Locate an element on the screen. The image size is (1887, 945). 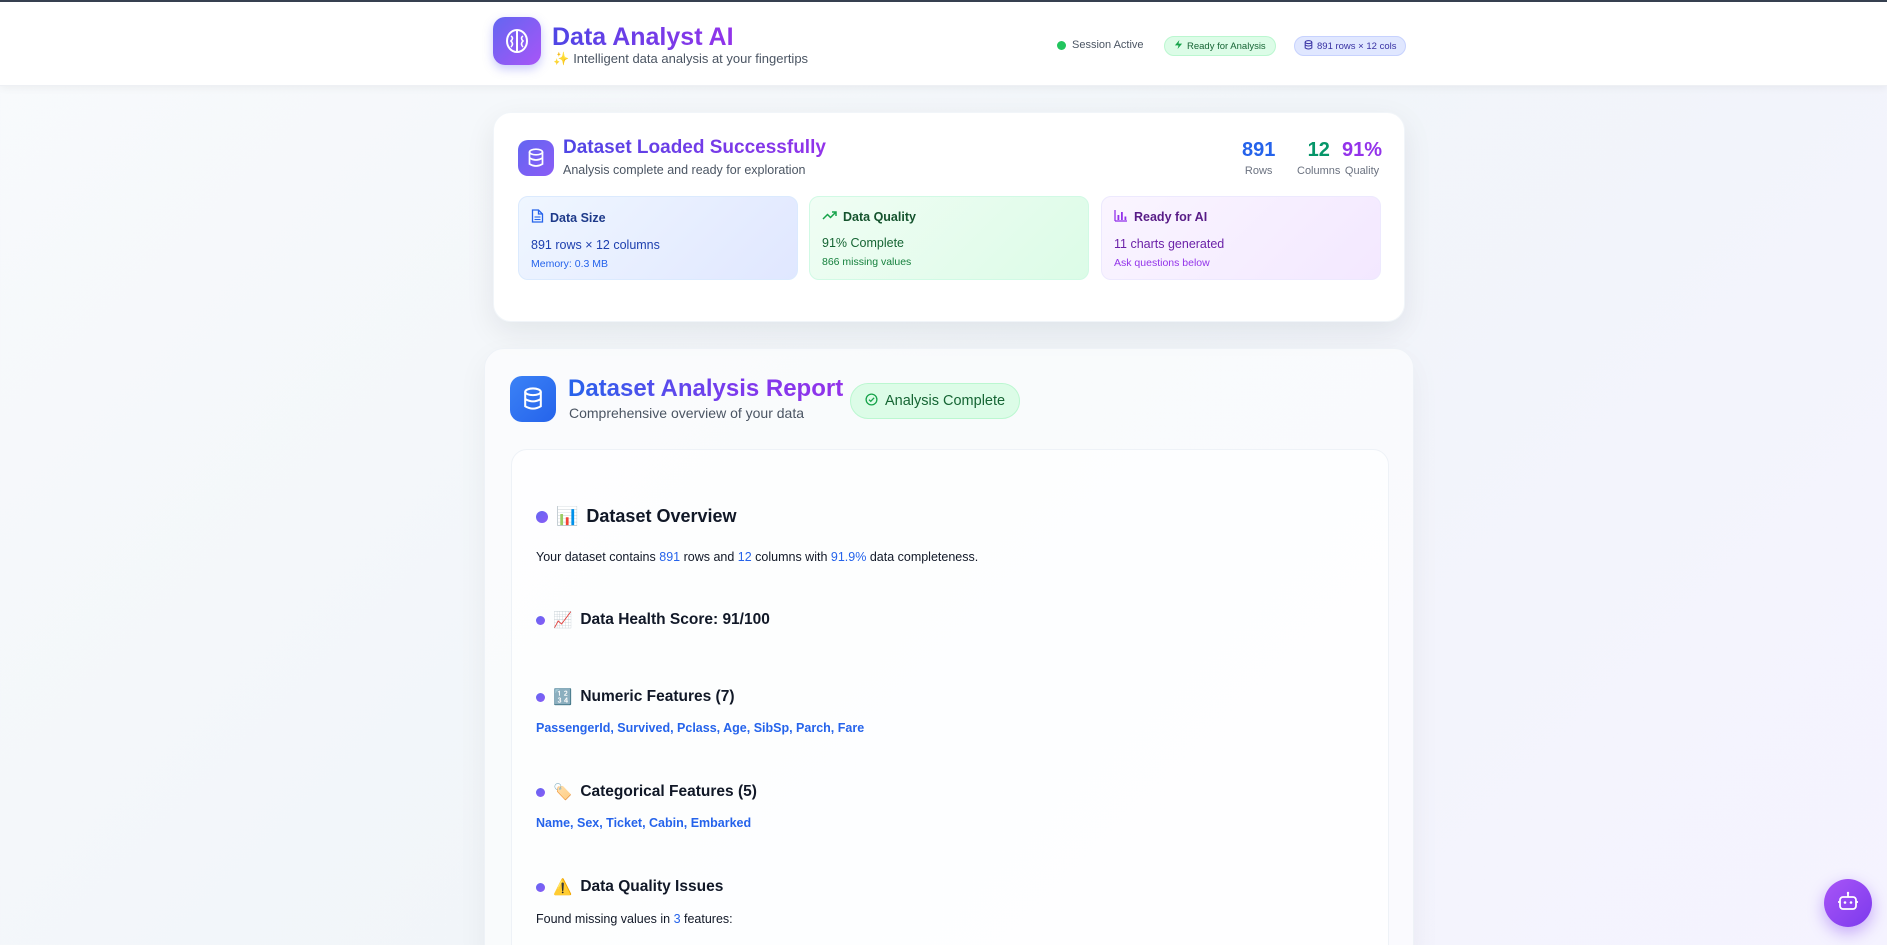
tile-line: 11 charts generated is located at coordinates (1169, 244).